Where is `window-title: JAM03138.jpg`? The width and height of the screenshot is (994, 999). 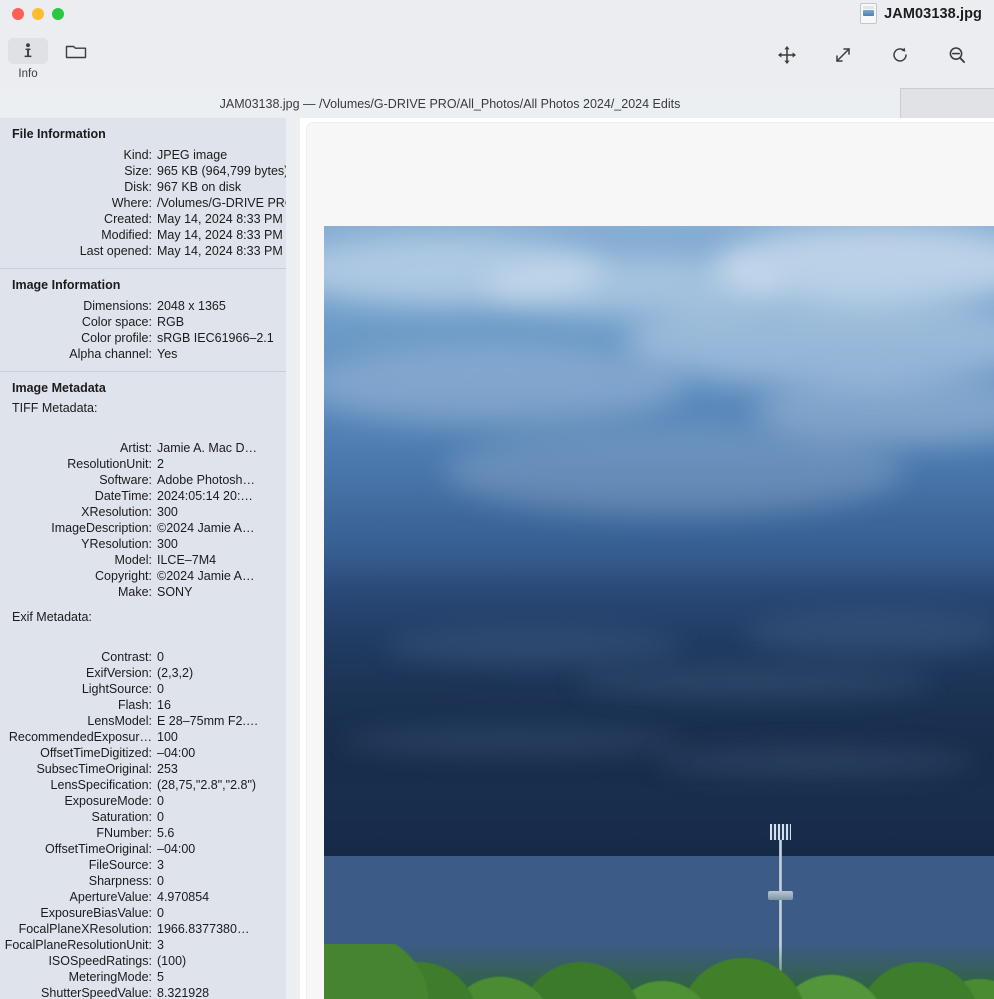
window-title: JAM03138.jpg is located at coordinates (933, 13).